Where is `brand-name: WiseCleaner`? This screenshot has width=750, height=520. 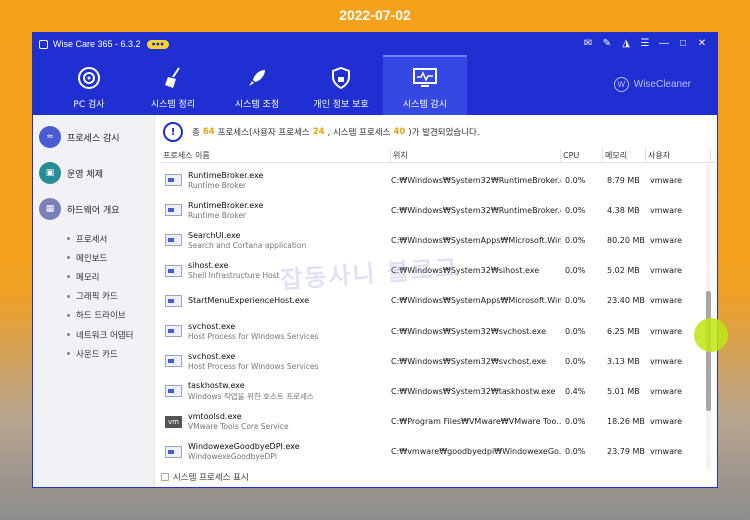 brand-name: WiseCleaner is located at coordinates (662, 84).